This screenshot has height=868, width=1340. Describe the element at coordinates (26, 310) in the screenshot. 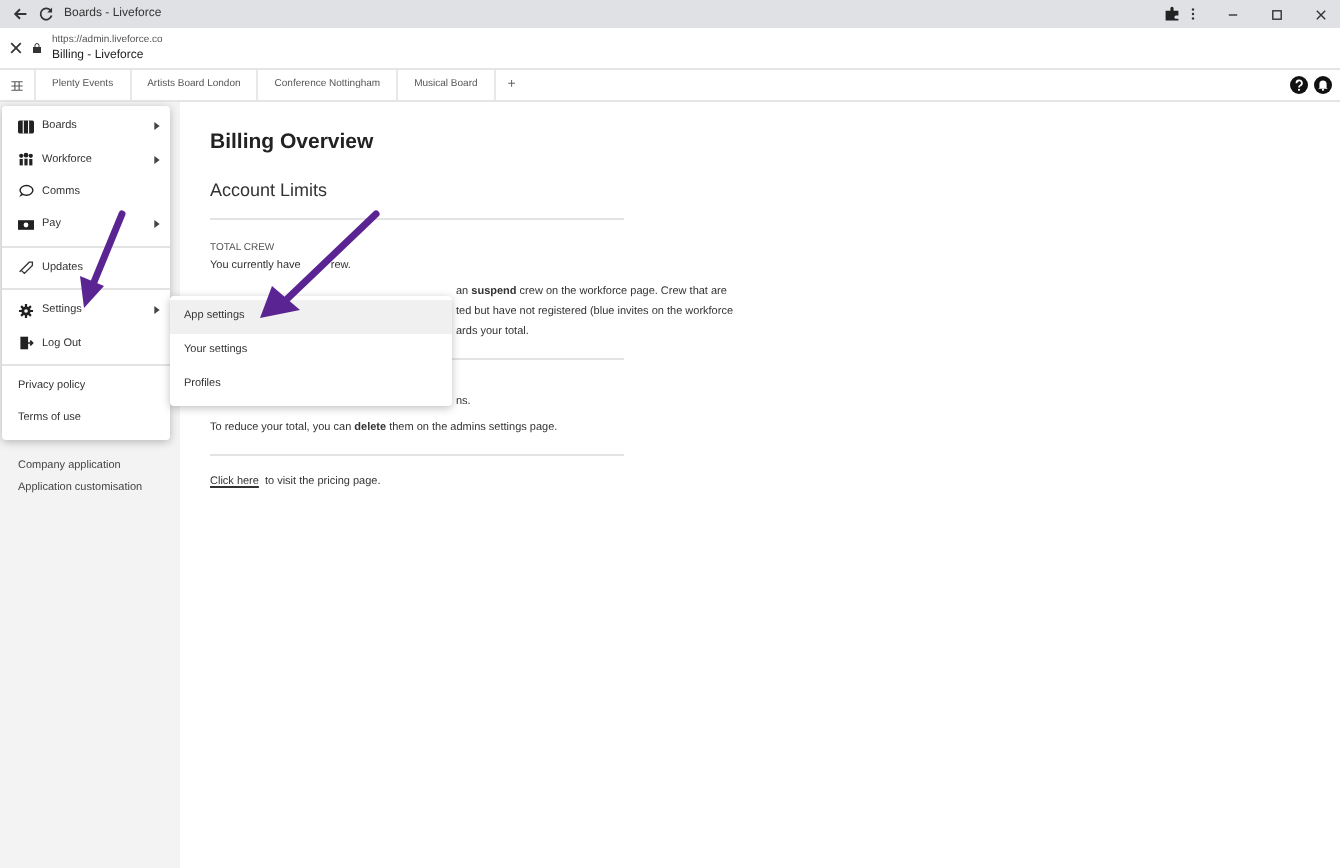

I see `gear-icon` at that location.